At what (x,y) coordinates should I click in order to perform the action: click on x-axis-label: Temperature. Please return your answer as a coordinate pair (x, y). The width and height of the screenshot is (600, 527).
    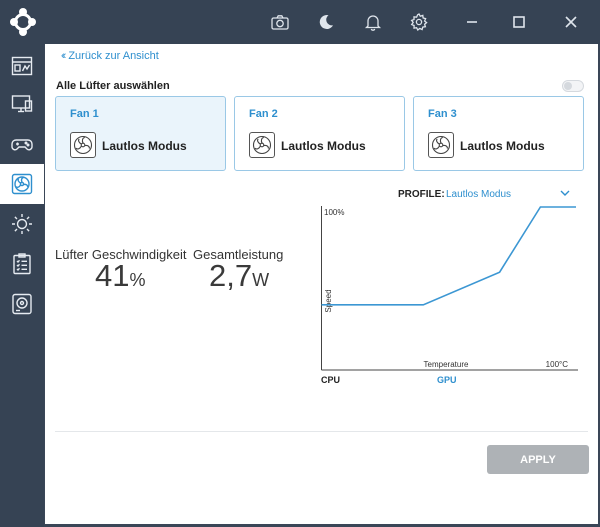
    Looking at the image, I should click on (446, 364).